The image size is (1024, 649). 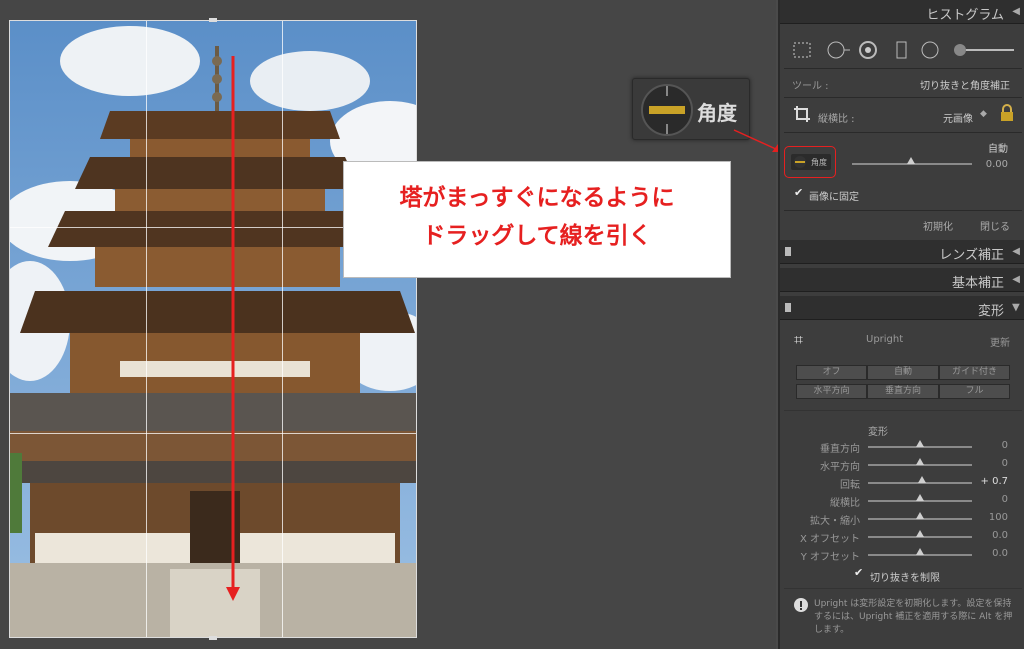 I want to click on level-gauge-small-icon, so click(x=800, y=162).